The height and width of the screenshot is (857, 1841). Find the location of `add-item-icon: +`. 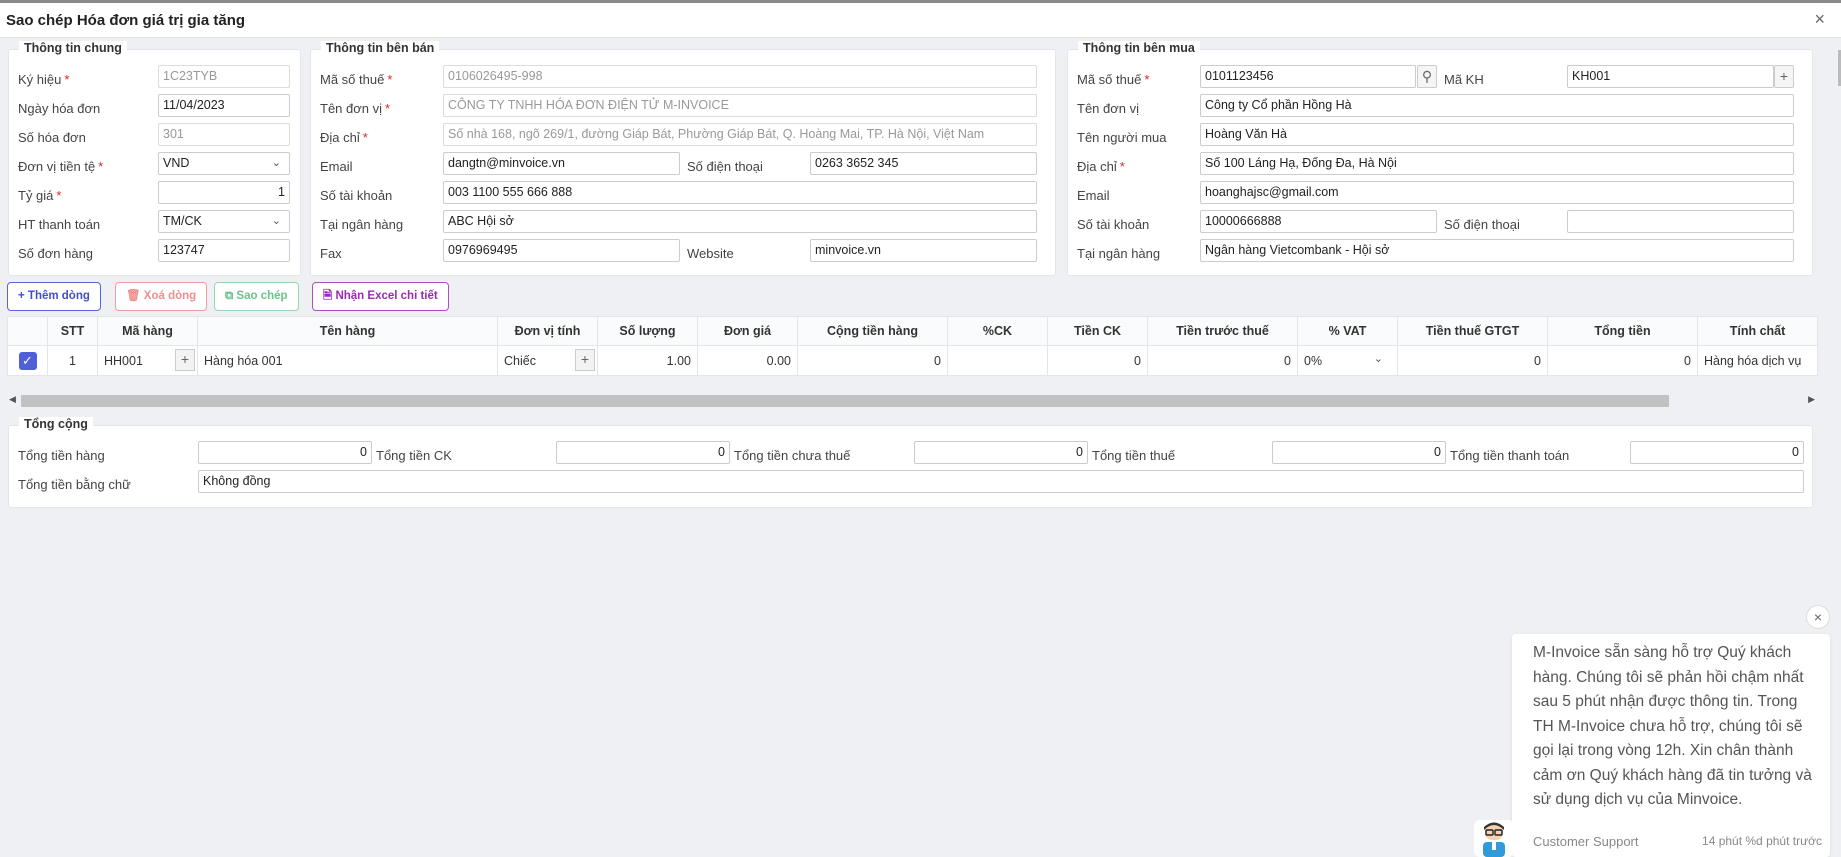

add-item-icon: + is located at coordinates (185, 360).